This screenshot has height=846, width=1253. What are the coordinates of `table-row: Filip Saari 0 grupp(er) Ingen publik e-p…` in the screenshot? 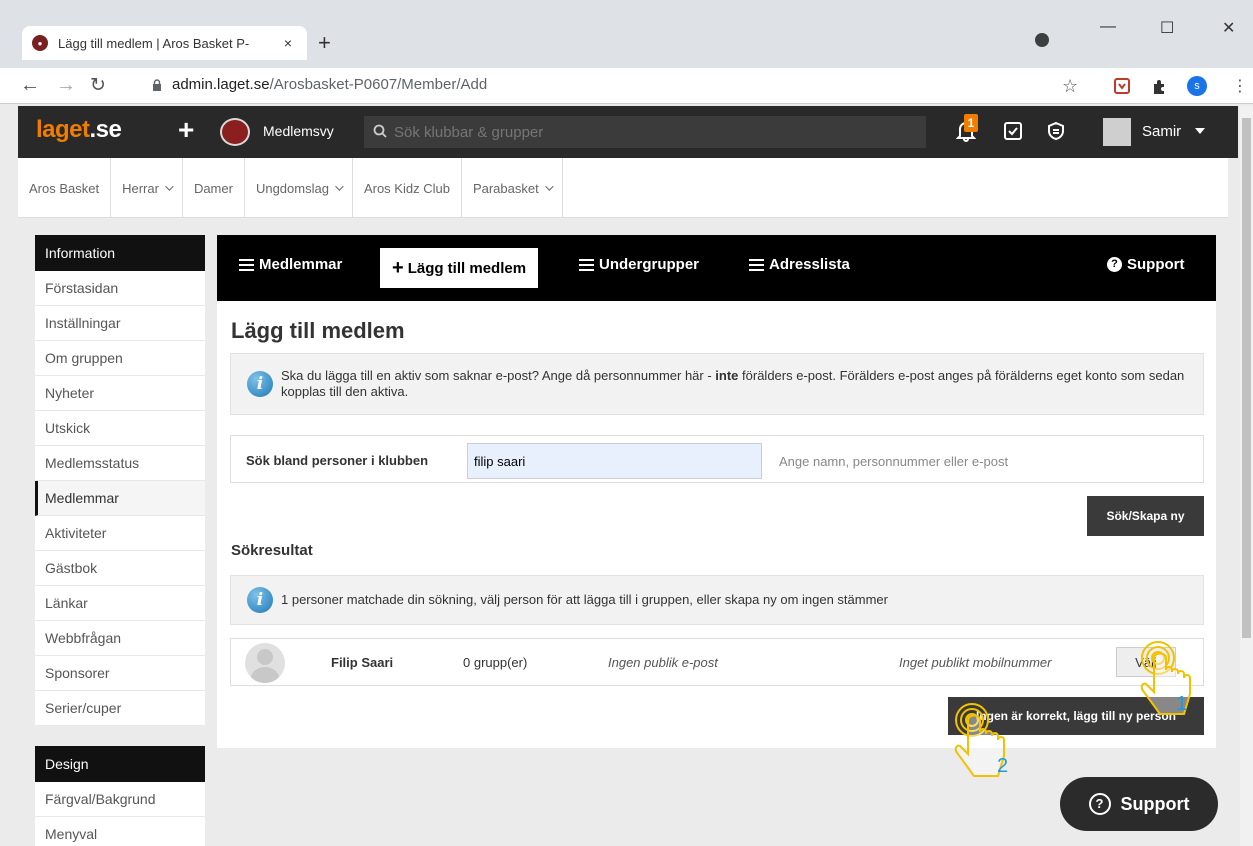 It's located at (717, 662).